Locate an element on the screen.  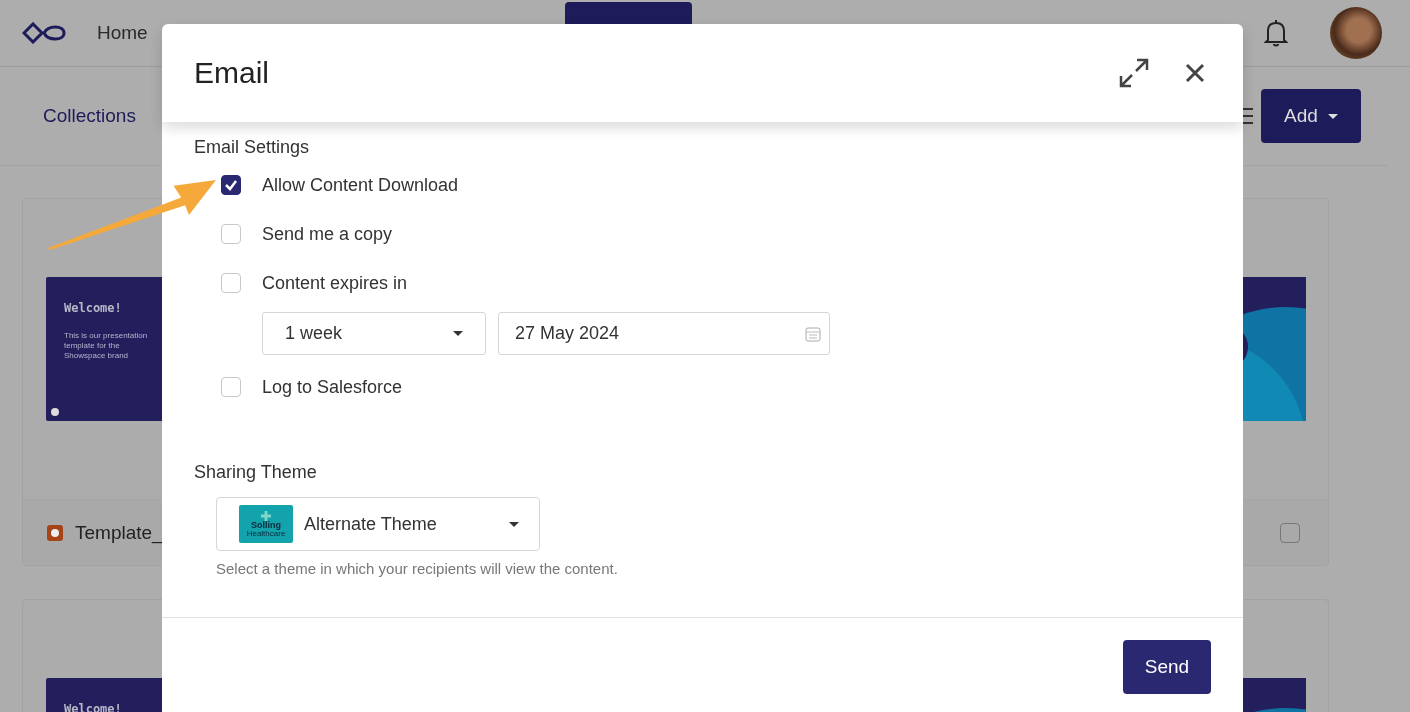
theme-logo-title: Solling is located at coordinates (266, 525).